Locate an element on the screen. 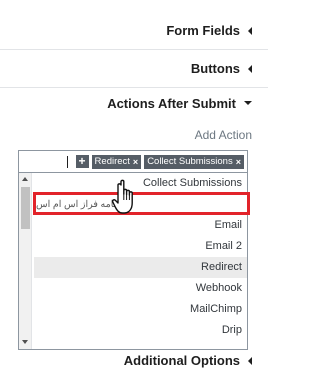 This screenshot has height=371, width=320. actions-after-submit-label: Actions After Submit is located at coordinates (171, 103).